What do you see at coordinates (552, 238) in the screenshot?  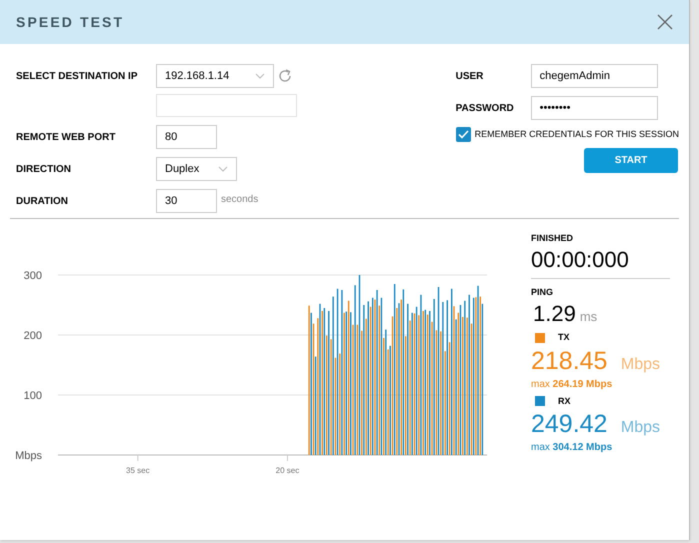 I see `status-label: FINISHED` at bounding box center [552, 238].